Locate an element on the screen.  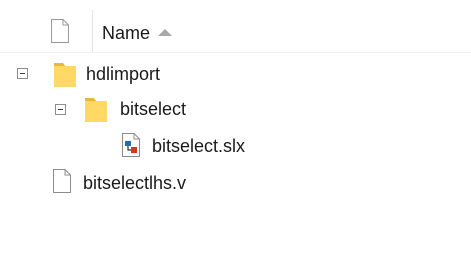
sort-ascending-icon is located at coordinates (165, 32).